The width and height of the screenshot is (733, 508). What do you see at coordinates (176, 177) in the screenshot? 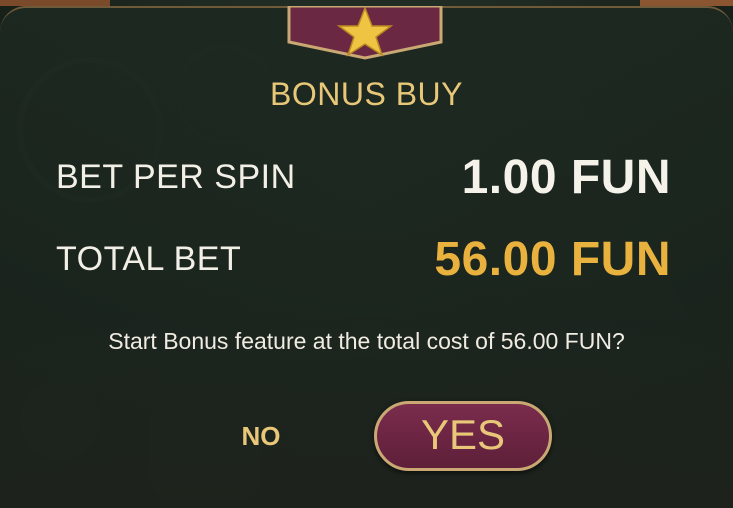
I see `bet-per-spin-label: BET PER SPIN` at bounding box center [176, 177].